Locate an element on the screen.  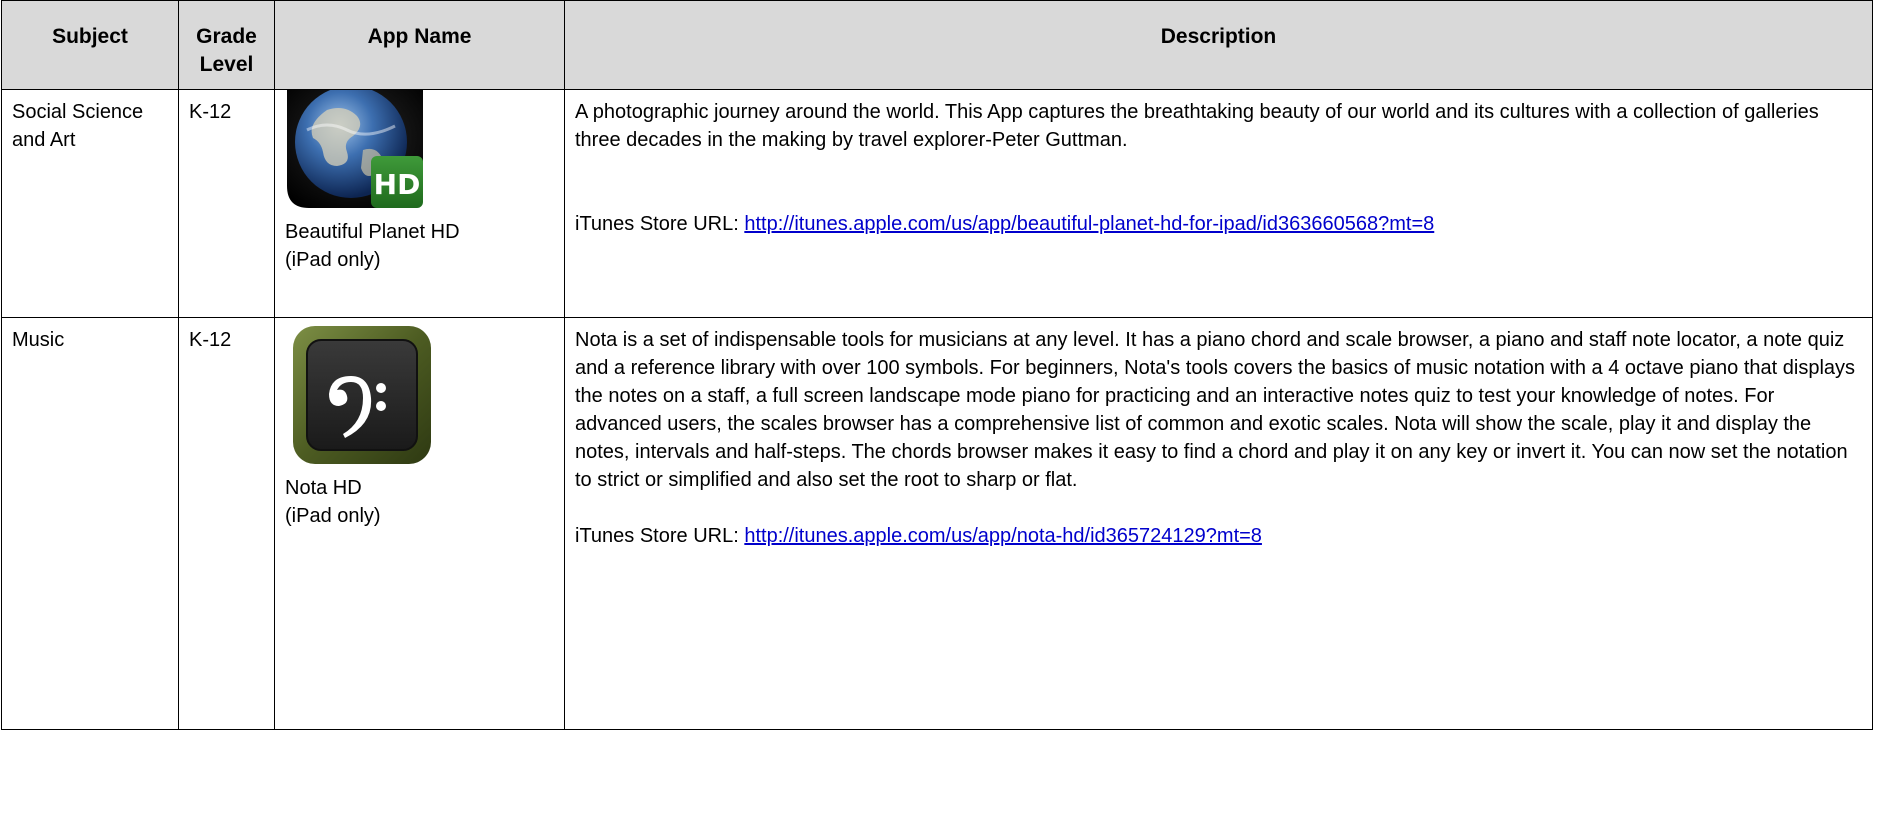
app-name-cell: HD Beautiful Planet HD (iPad only) is located at coordinates (419, 202).